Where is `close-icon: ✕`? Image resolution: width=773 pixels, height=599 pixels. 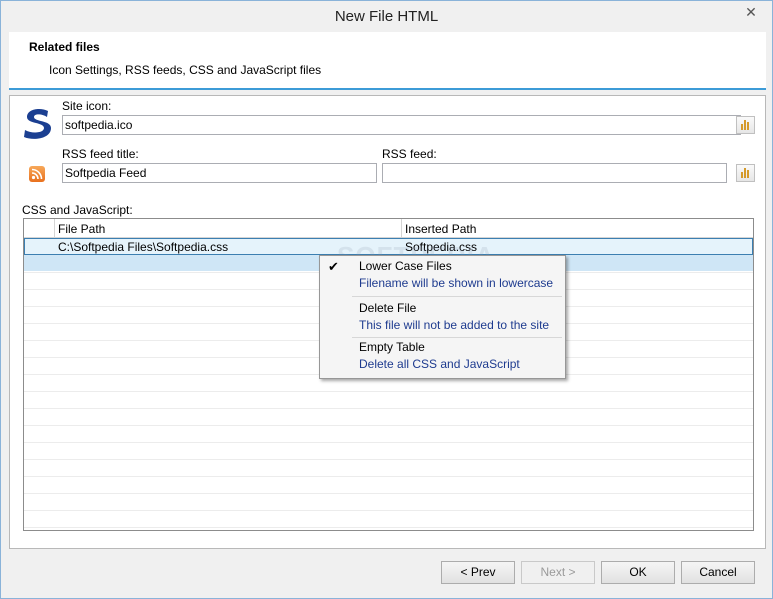
close-icon: ✕ is located at coordinates (751, 12).